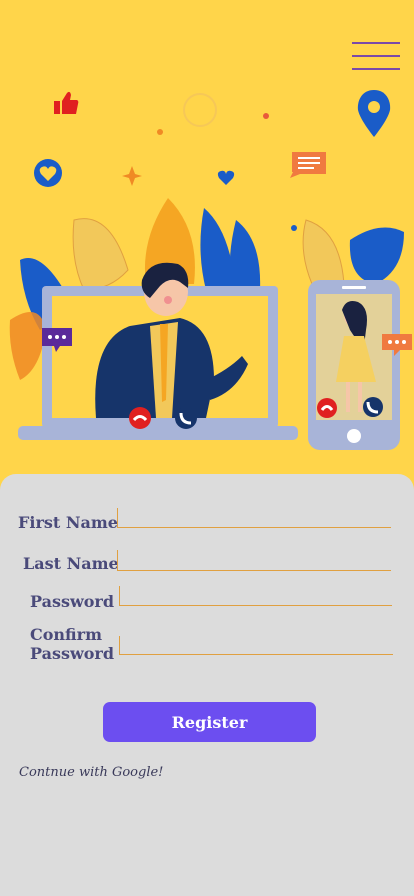 The image size is (414, 896). Describe the element at coordinates (374, 113) in the screenshot. I see `location-pin-icon` at that location.